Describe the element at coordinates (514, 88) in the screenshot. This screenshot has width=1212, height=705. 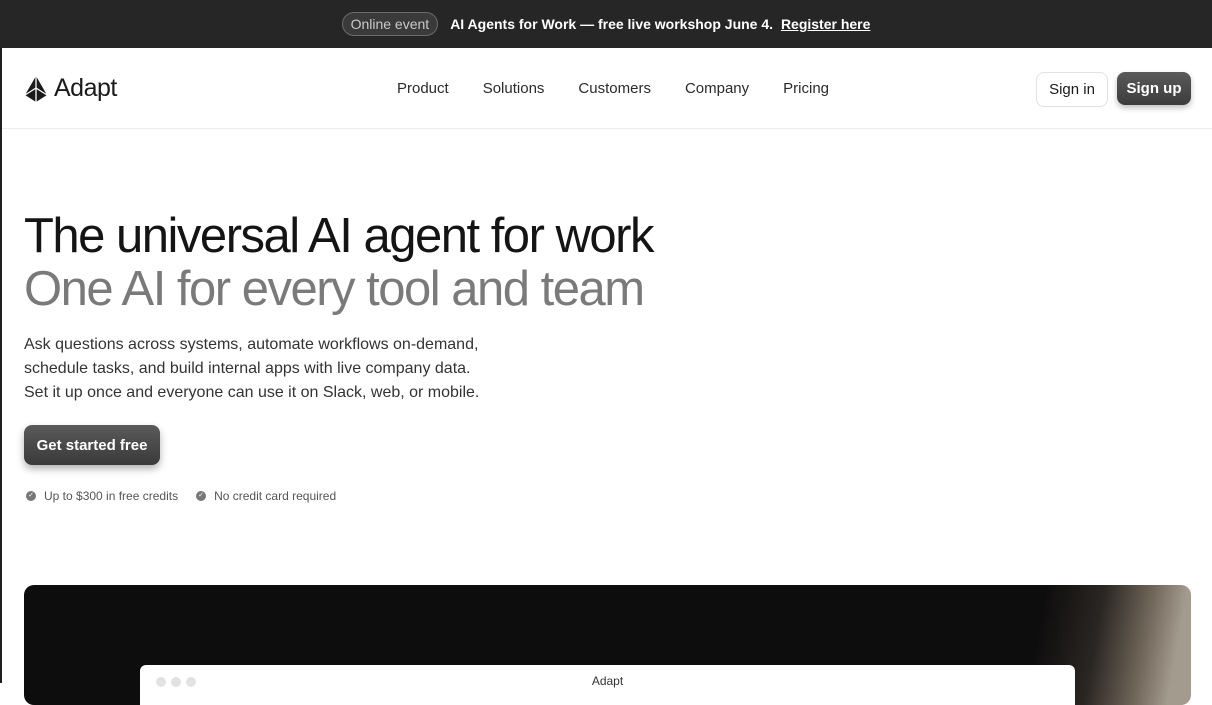
I see `nav-item-solutions: Solutions` at that location.